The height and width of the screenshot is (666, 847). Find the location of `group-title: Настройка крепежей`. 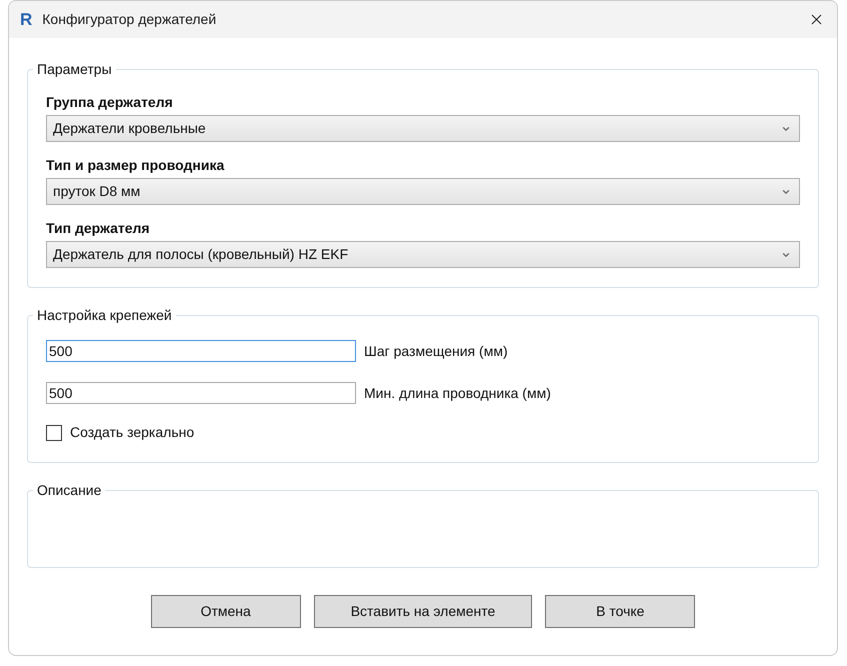

group-title: Настройка крепежей is located at coordinates (104, 315).